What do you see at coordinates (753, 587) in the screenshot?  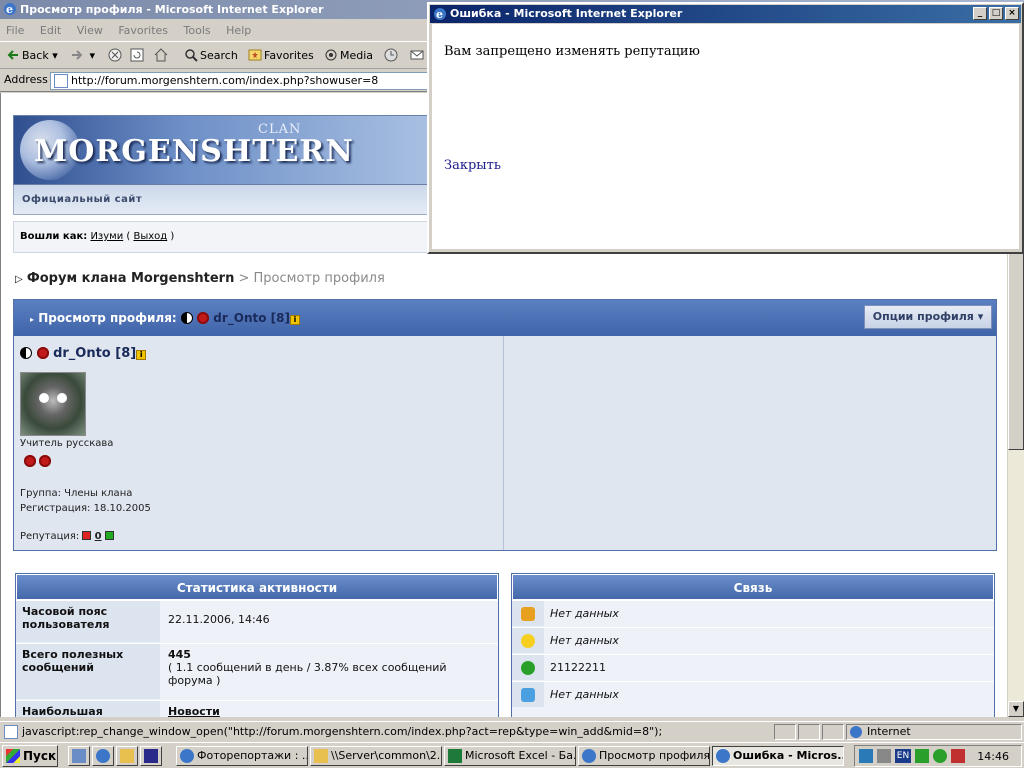 I see `contact-title: Связь` at bounding box center [753, 587].